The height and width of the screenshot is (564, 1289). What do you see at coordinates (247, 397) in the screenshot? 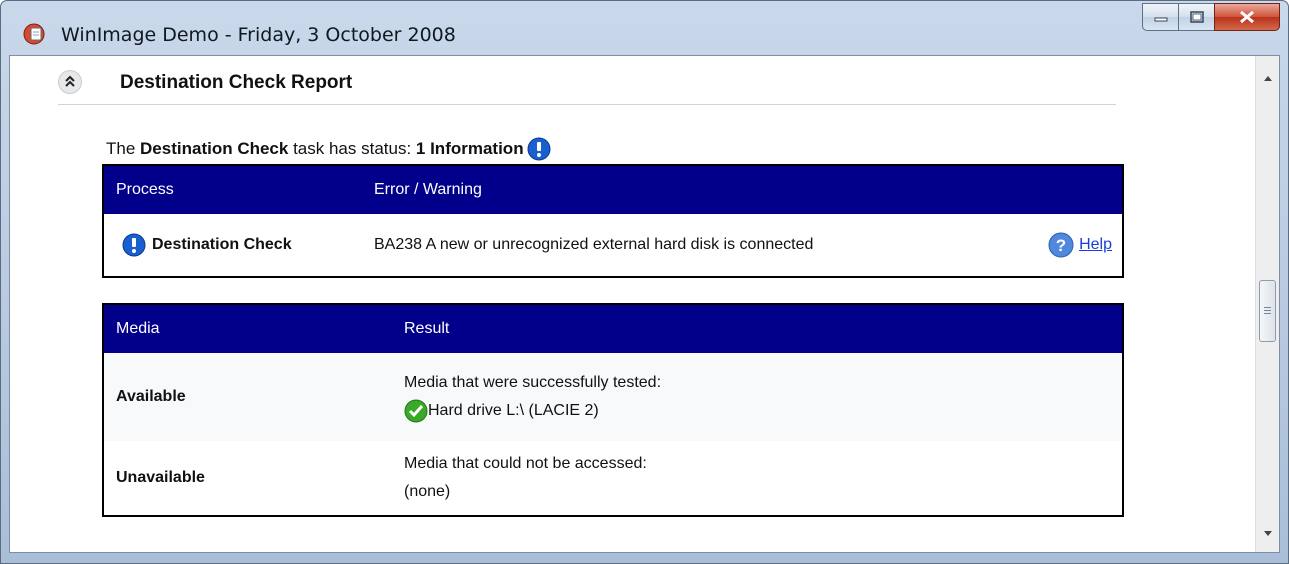
I see `media-available-label: Available` at bounding box center [247, 397].